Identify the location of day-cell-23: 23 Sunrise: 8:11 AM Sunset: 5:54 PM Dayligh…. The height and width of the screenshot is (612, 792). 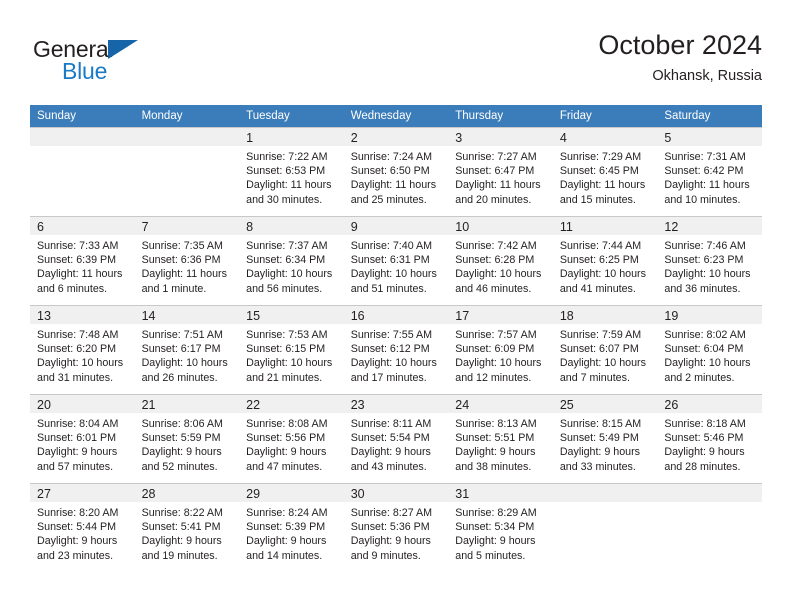
(396, 438).